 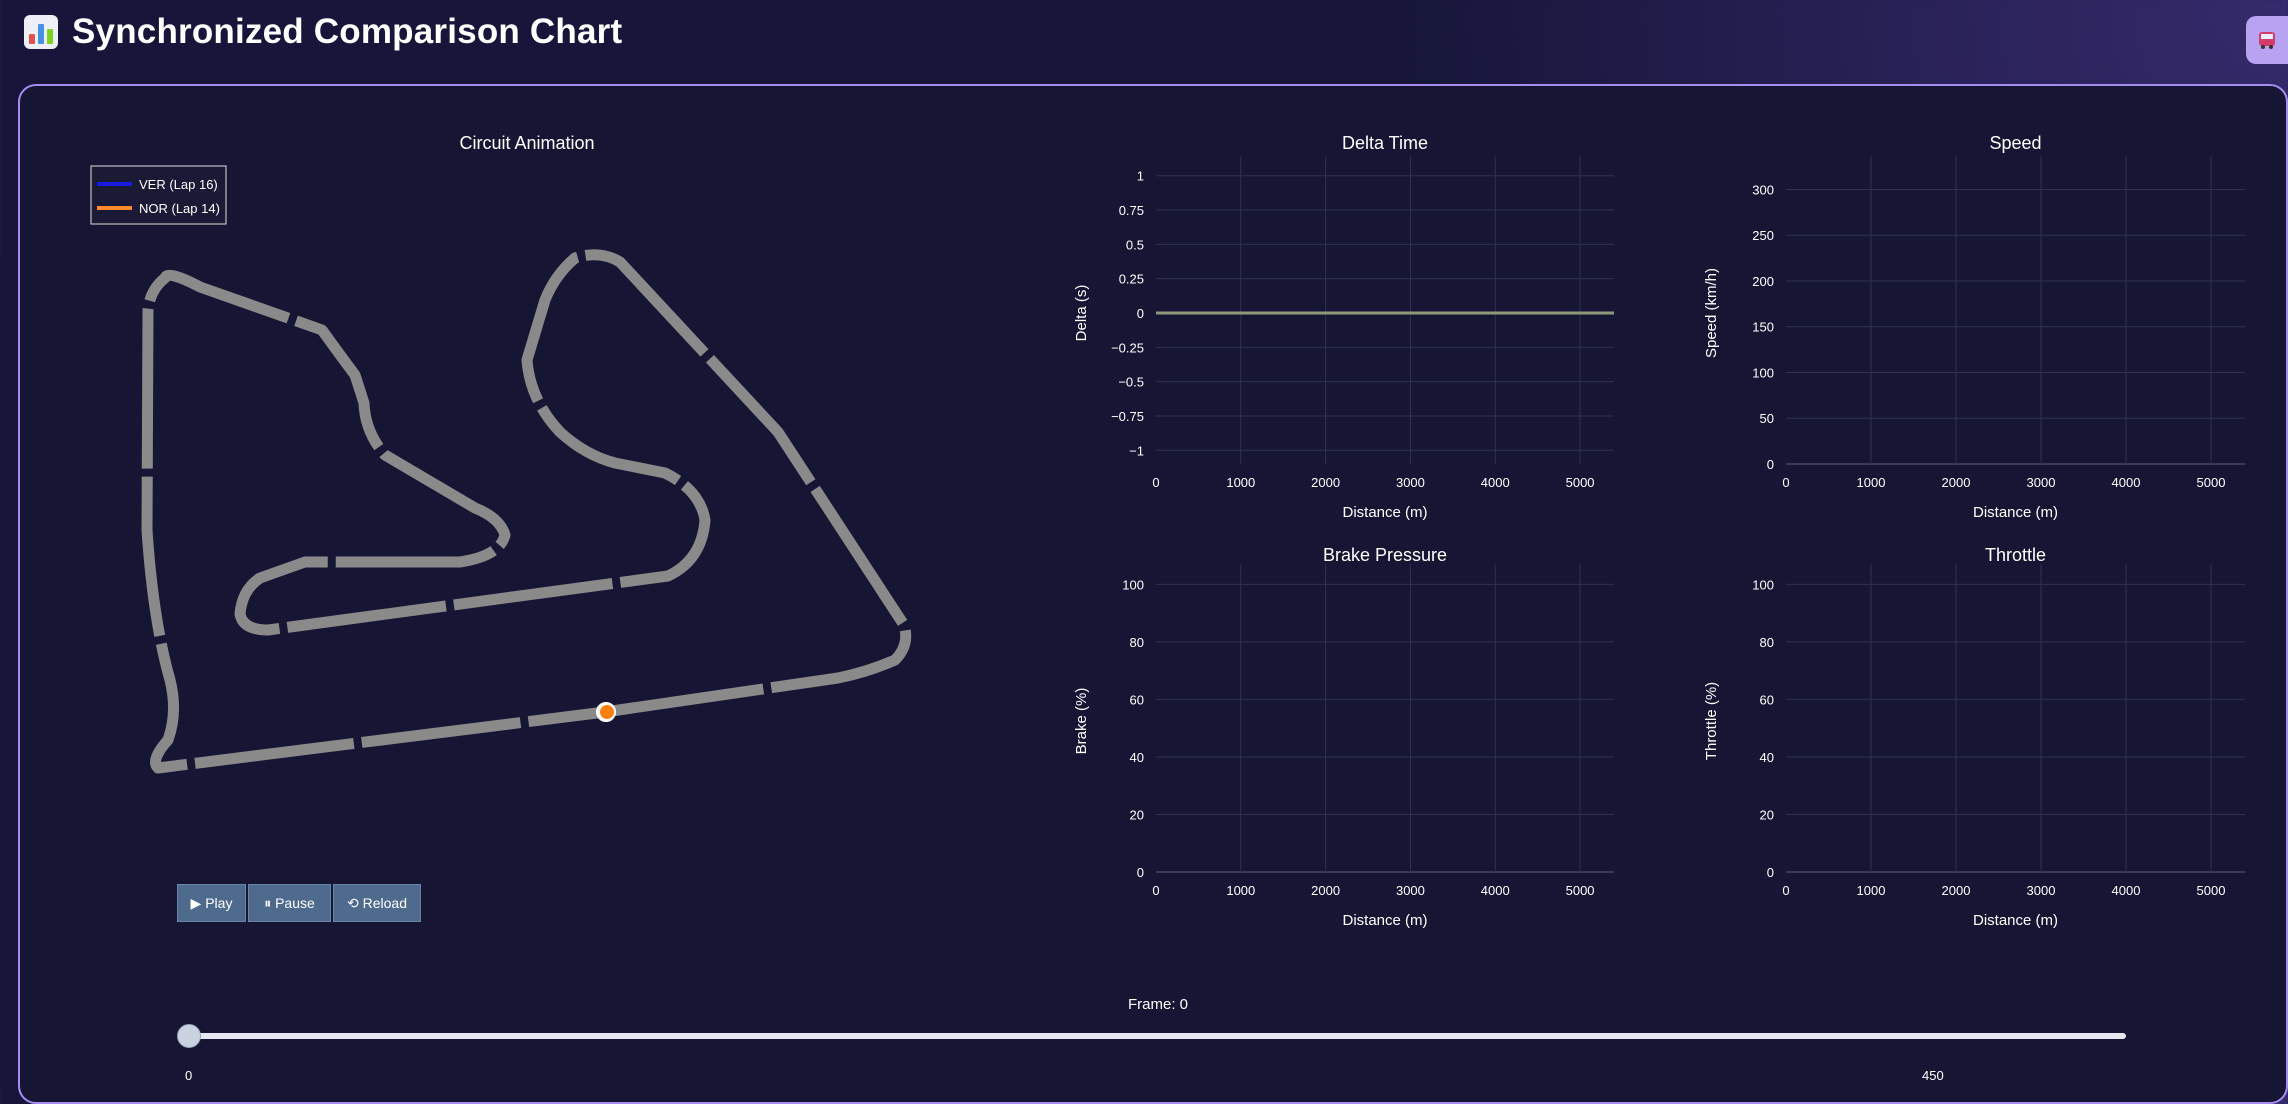 What do you see at coordinates (1767, 699) in the screenshot?
I see `throttle-ytick-label: 60` at bounding box center [1767, 699].